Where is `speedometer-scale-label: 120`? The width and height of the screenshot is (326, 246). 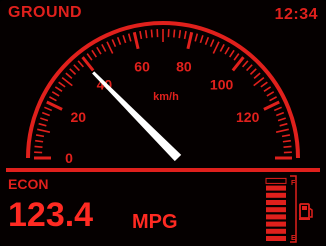
speedometer-scale-label: 120 is located at coordinates (248, 117).